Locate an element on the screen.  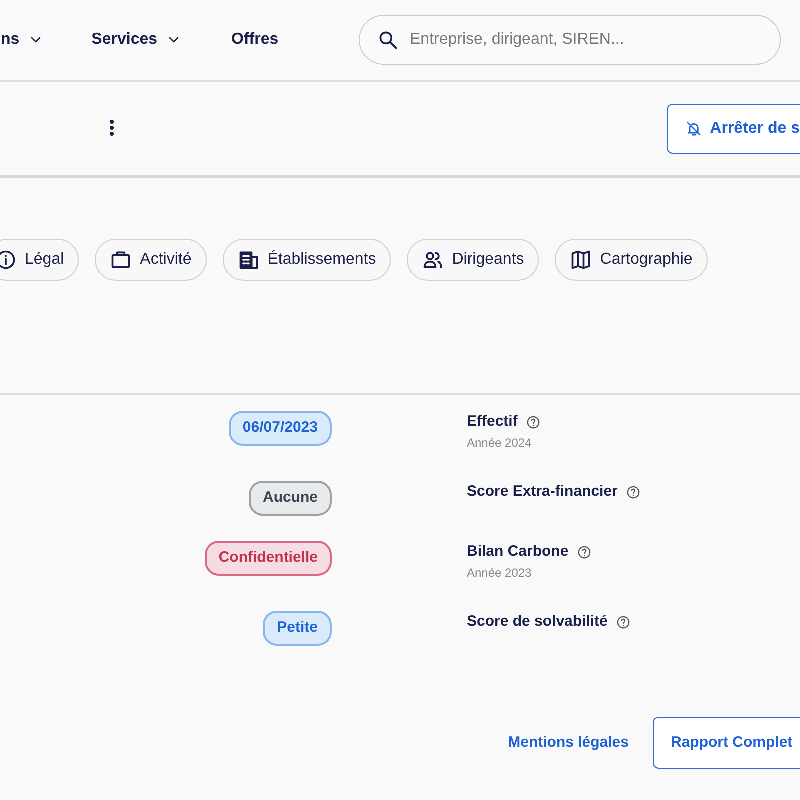
field-label: Bilan Carbone is located at coordinates (518, 552).